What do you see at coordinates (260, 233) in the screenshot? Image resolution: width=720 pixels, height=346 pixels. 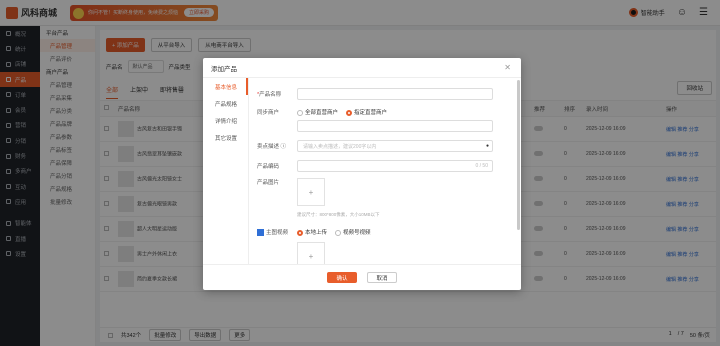 I see `video-icon` at bounding box center [260, 233].